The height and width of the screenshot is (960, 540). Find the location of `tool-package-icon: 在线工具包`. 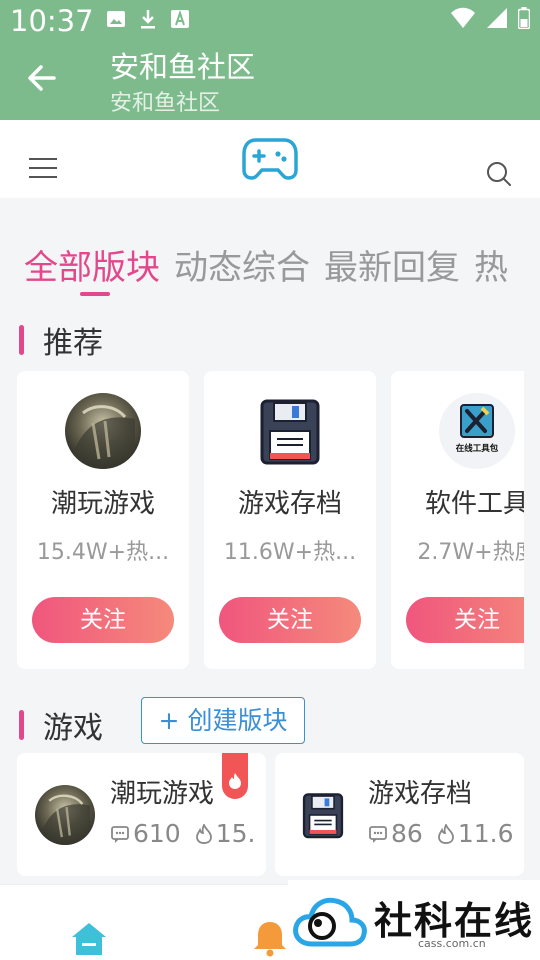

tool-package-icon: 在线工具包 is located at coordinates (477, 431).